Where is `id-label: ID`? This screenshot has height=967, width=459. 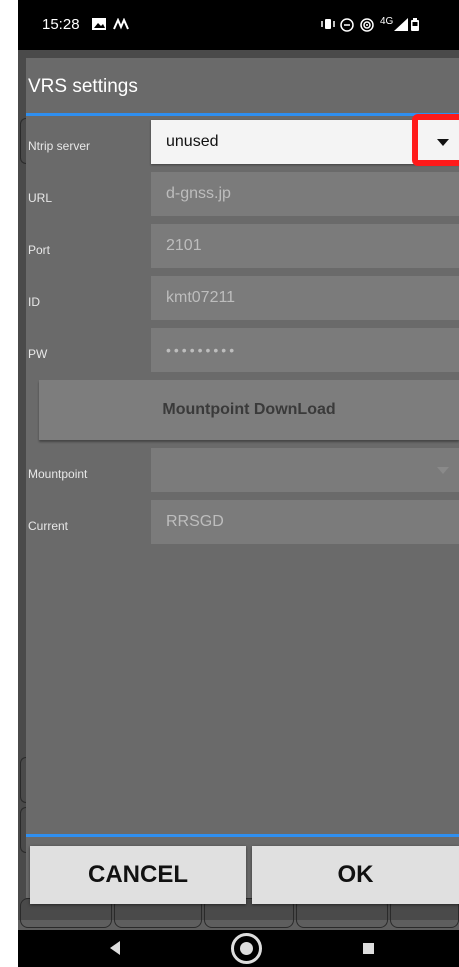 id-label: ID is located at coordinates (34, 302).